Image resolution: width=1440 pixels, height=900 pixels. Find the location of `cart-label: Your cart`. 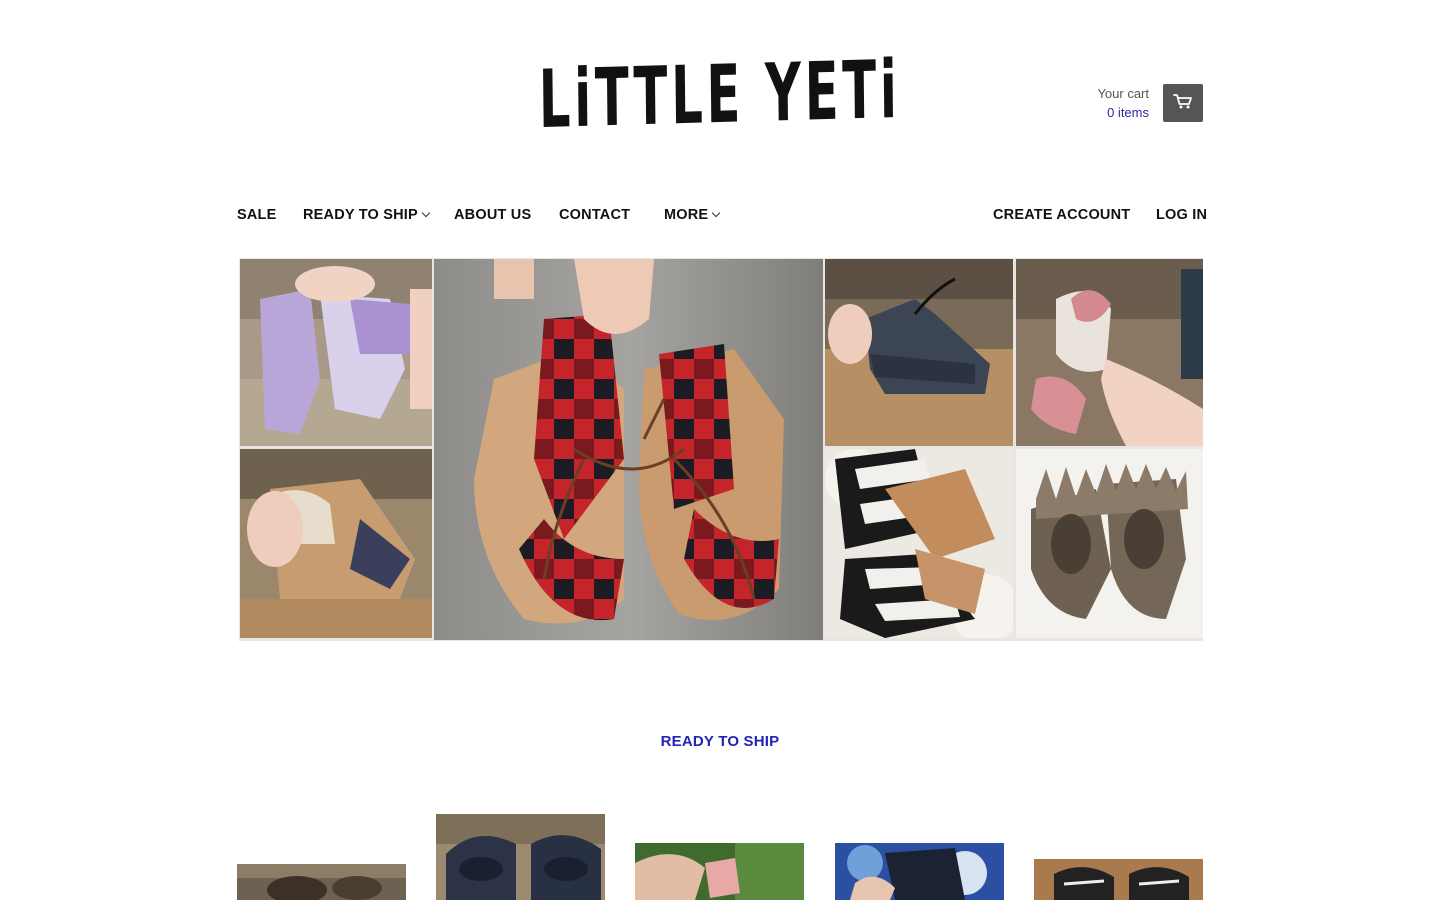

cart-label: Your cart is located at coordinates (1123, 93).